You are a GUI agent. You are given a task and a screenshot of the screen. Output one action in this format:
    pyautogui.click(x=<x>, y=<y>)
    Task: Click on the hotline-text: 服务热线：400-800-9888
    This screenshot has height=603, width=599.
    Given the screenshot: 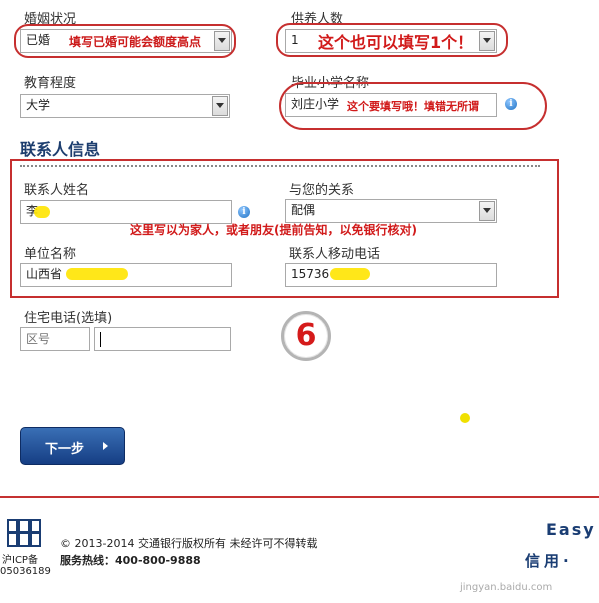 What is the action you would take?
    pyautogui.click(x=130, y=560)
    